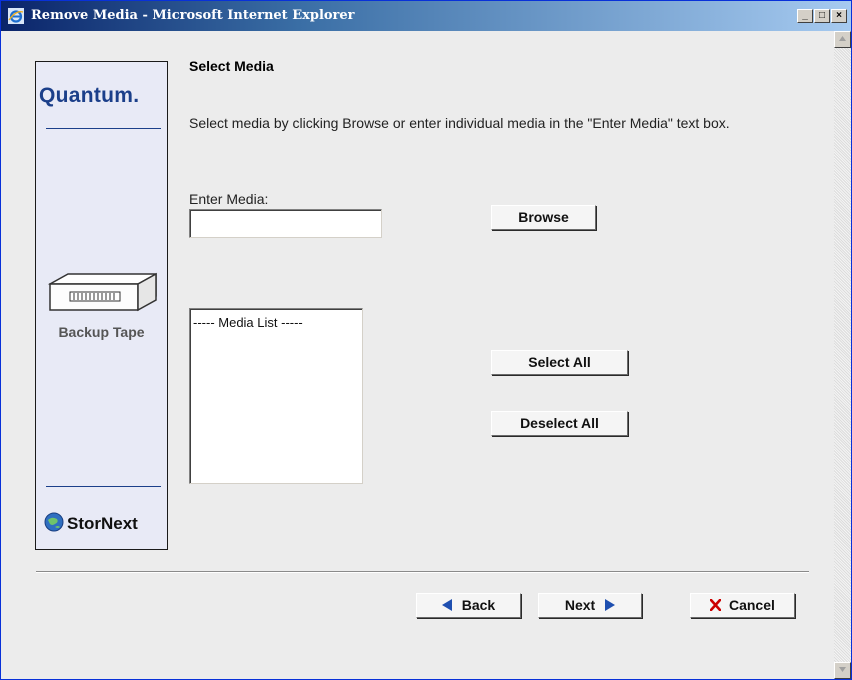 This screenshot has height=680, width=852. I want to click on backup-tape-label: Backup Tape, so click(101, 332).